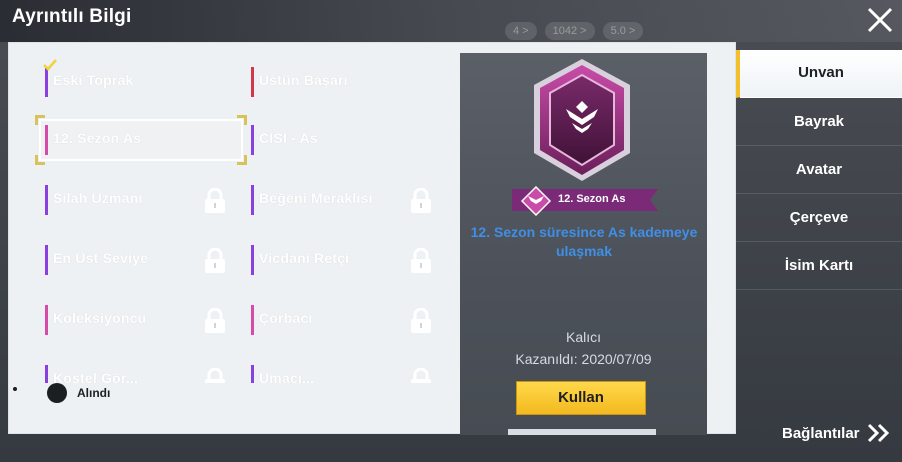 The height and width of the screenshot is (462, 902). What do you see at coordinates (819, 266) in the screenshot?
I see `tab-isim-karti: İsim Kartı` at bounding box center [819, 266].